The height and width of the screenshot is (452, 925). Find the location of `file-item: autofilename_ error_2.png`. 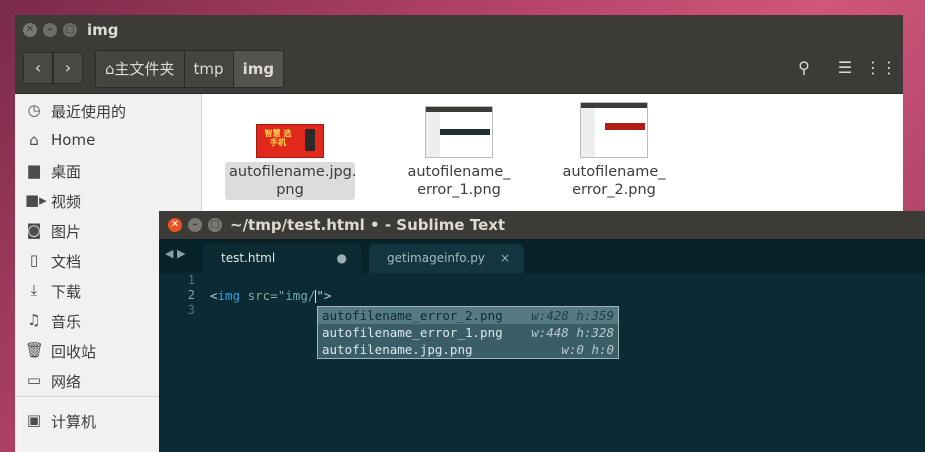

file-item: autofilename_ error_2.png is located at coordinates (614, 151).